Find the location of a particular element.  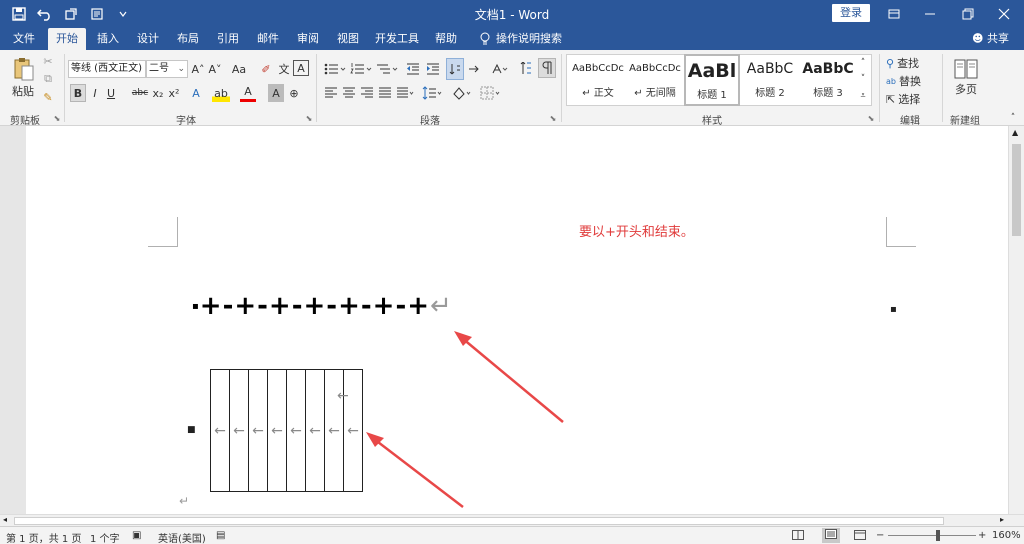

chinese-layout-icon is located at coordinates (501, 69).